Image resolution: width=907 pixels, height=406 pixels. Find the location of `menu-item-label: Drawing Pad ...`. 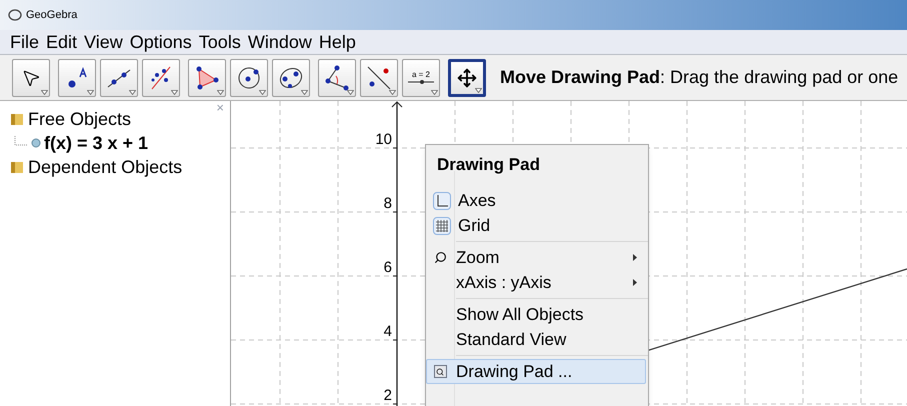

menu-item-label: Drawing Pad ... is located at coordinates (514, 371).